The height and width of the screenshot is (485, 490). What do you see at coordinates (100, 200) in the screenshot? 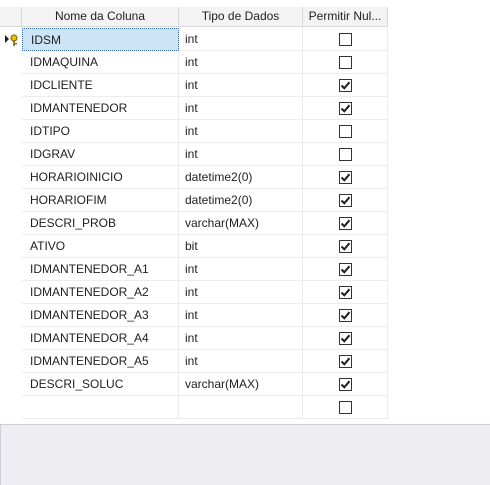
I see `column-name-cell: HORARIOFIM` at bounding box center [100, 200].